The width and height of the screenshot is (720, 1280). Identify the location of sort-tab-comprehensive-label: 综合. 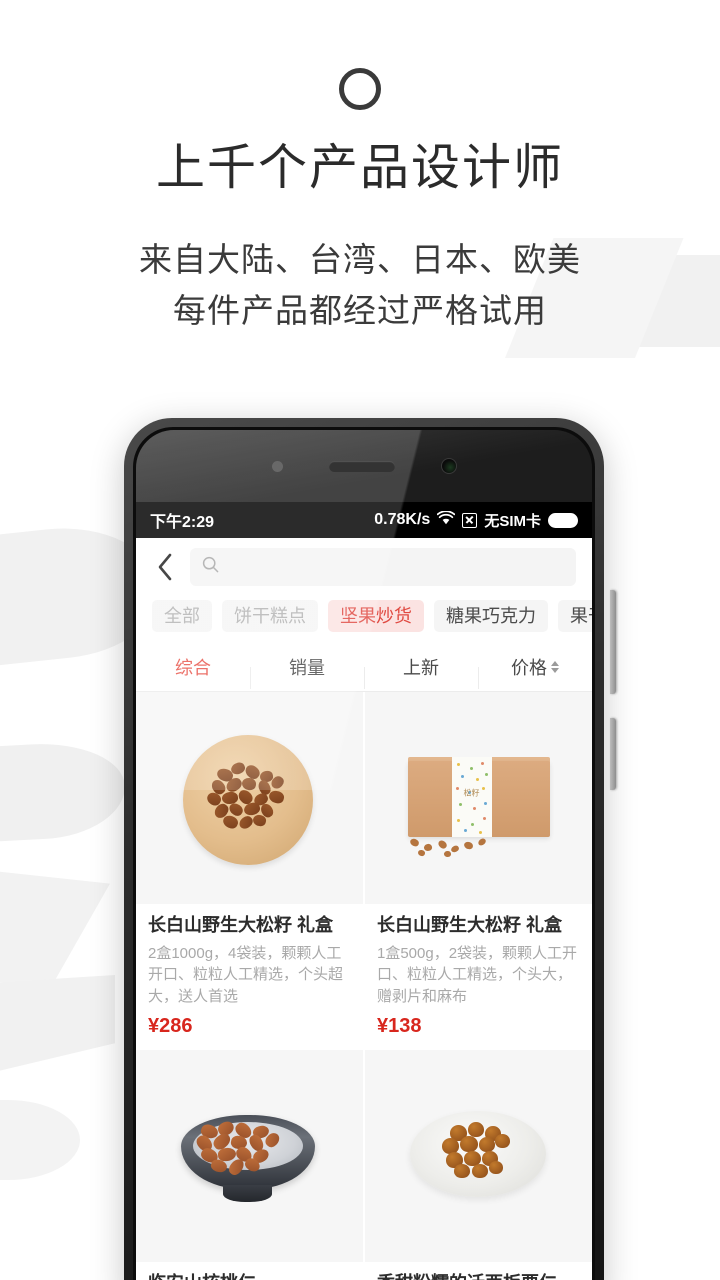
(193, 667).